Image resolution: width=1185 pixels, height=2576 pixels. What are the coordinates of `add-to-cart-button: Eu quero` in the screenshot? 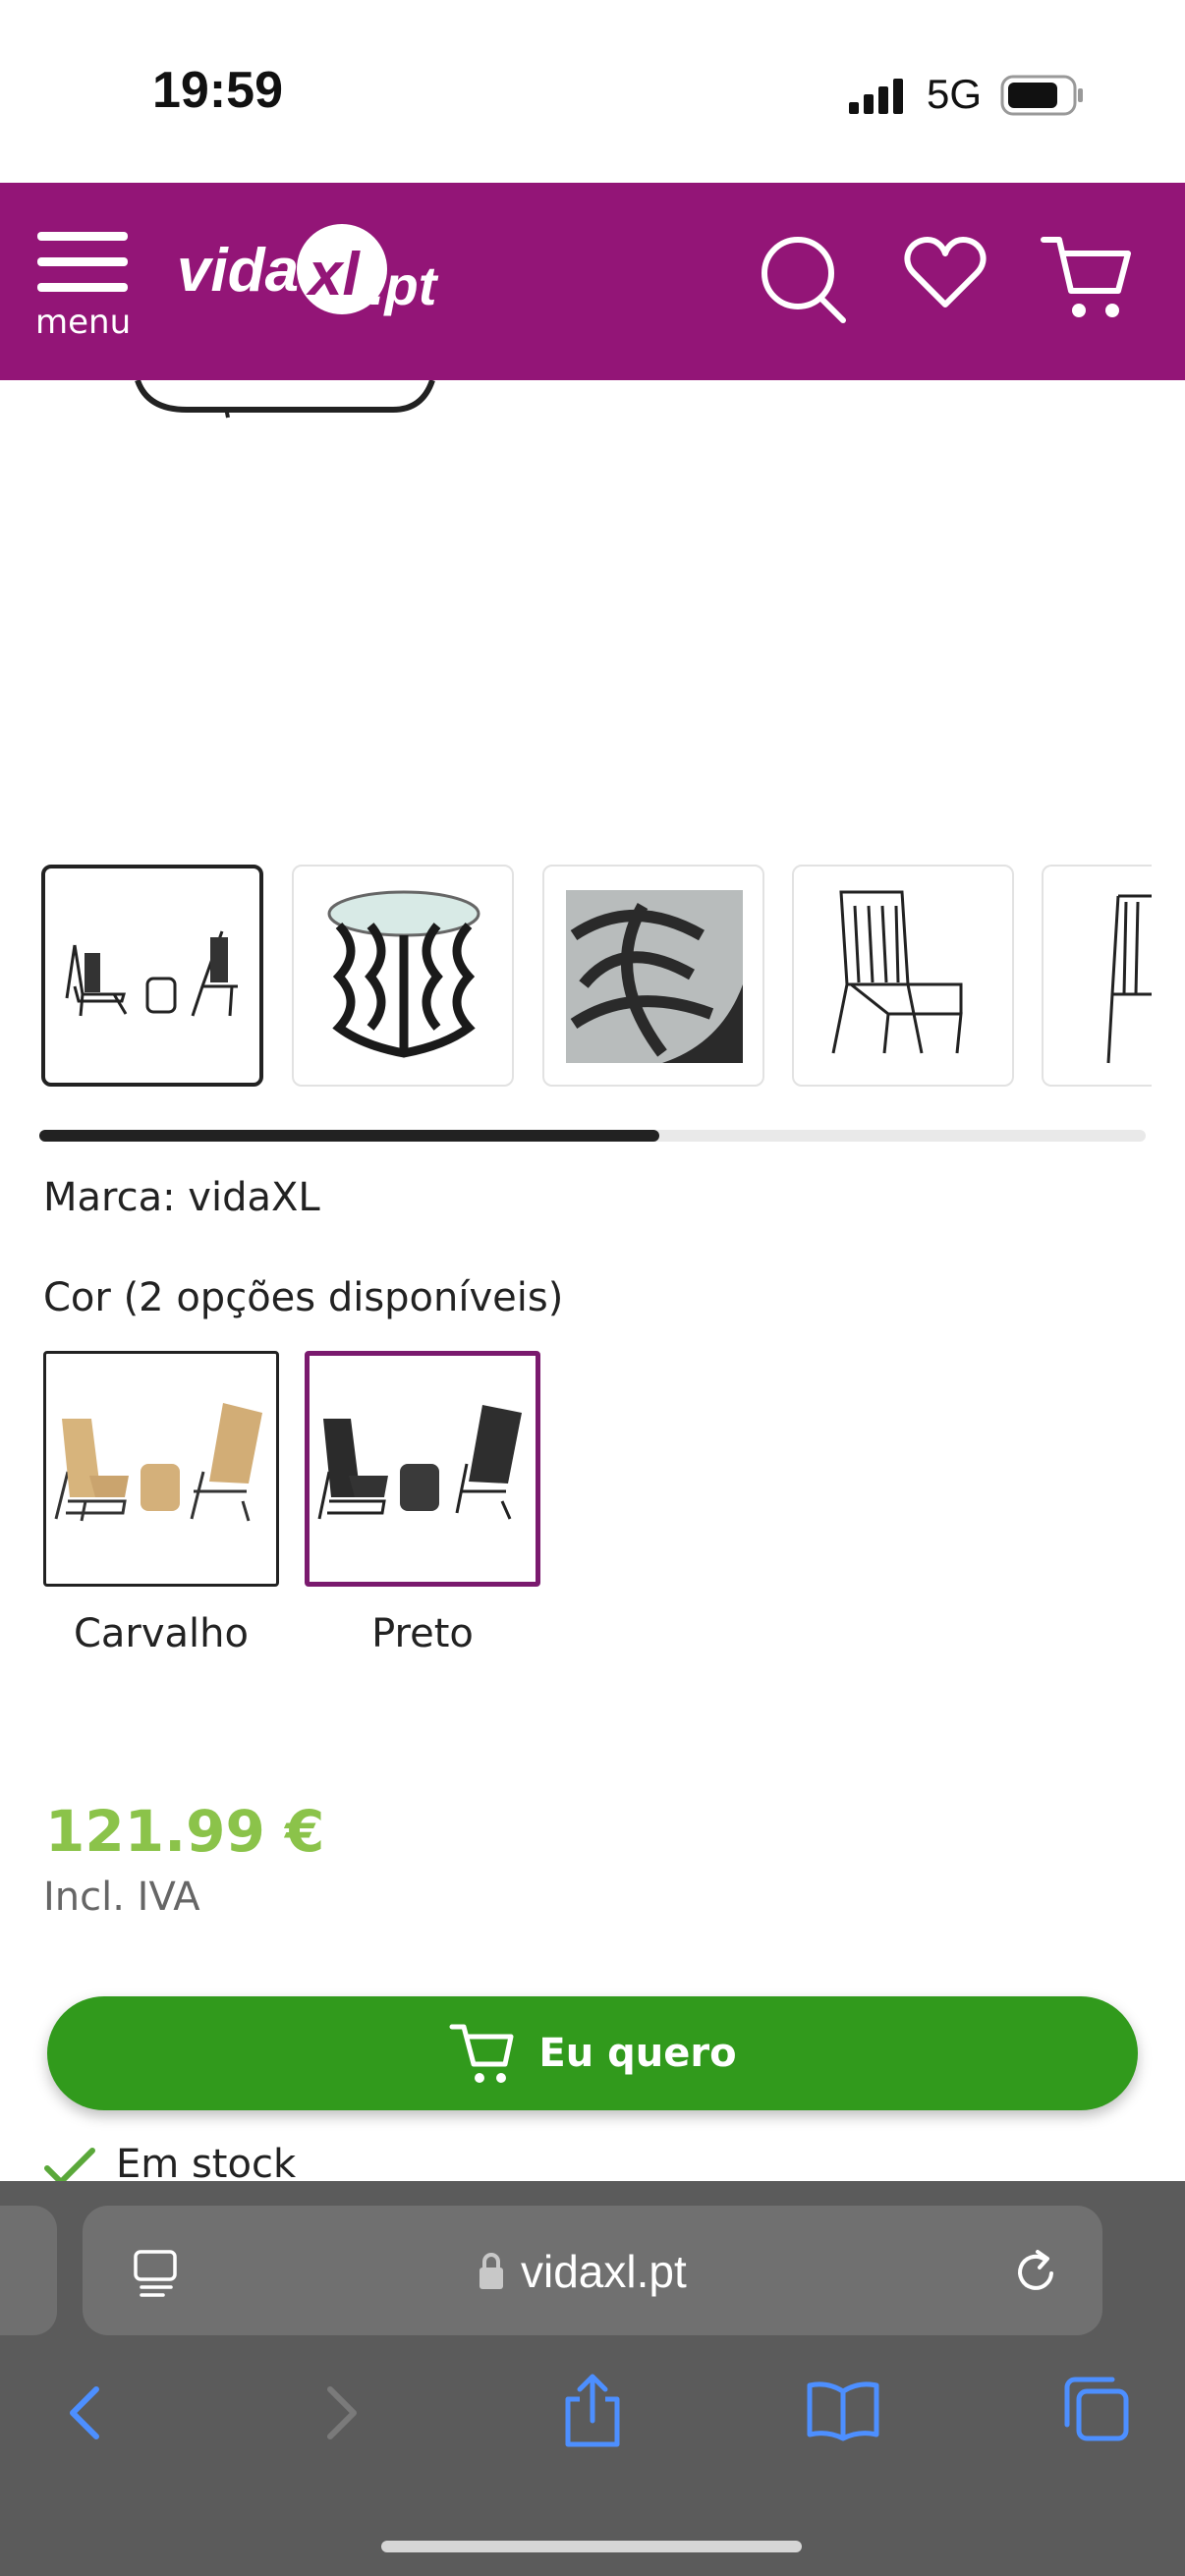 It's located at (592, 2053).